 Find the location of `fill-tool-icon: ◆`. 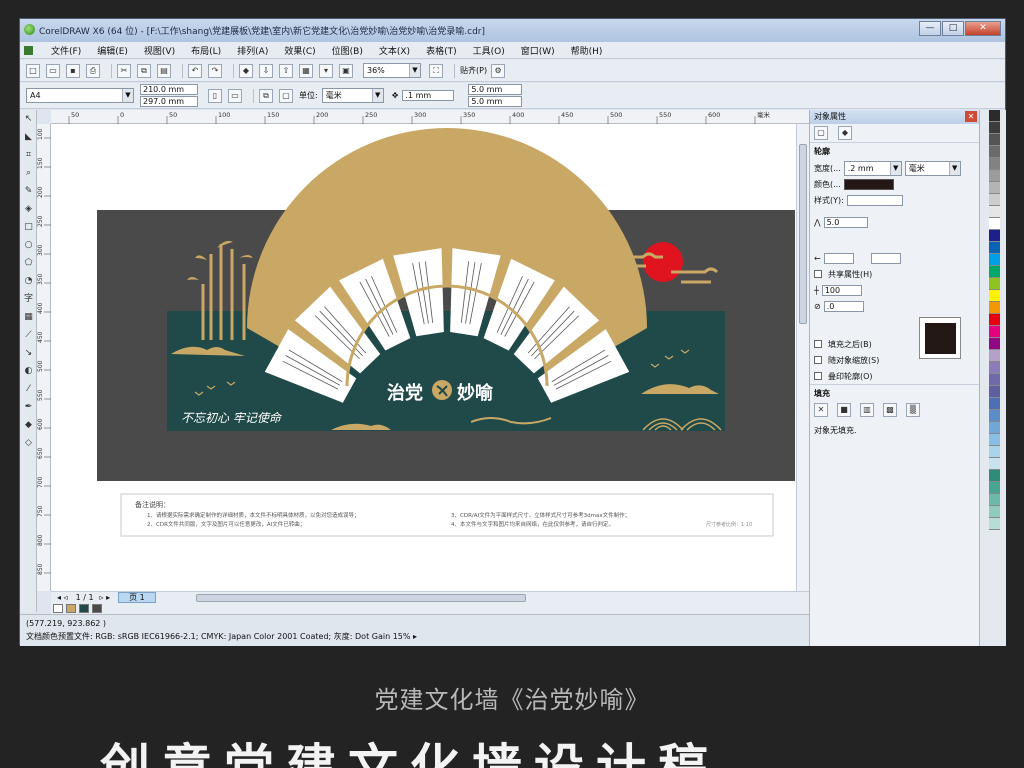

fill-tool-icon: ◆ is located at coordinates (28, 425).